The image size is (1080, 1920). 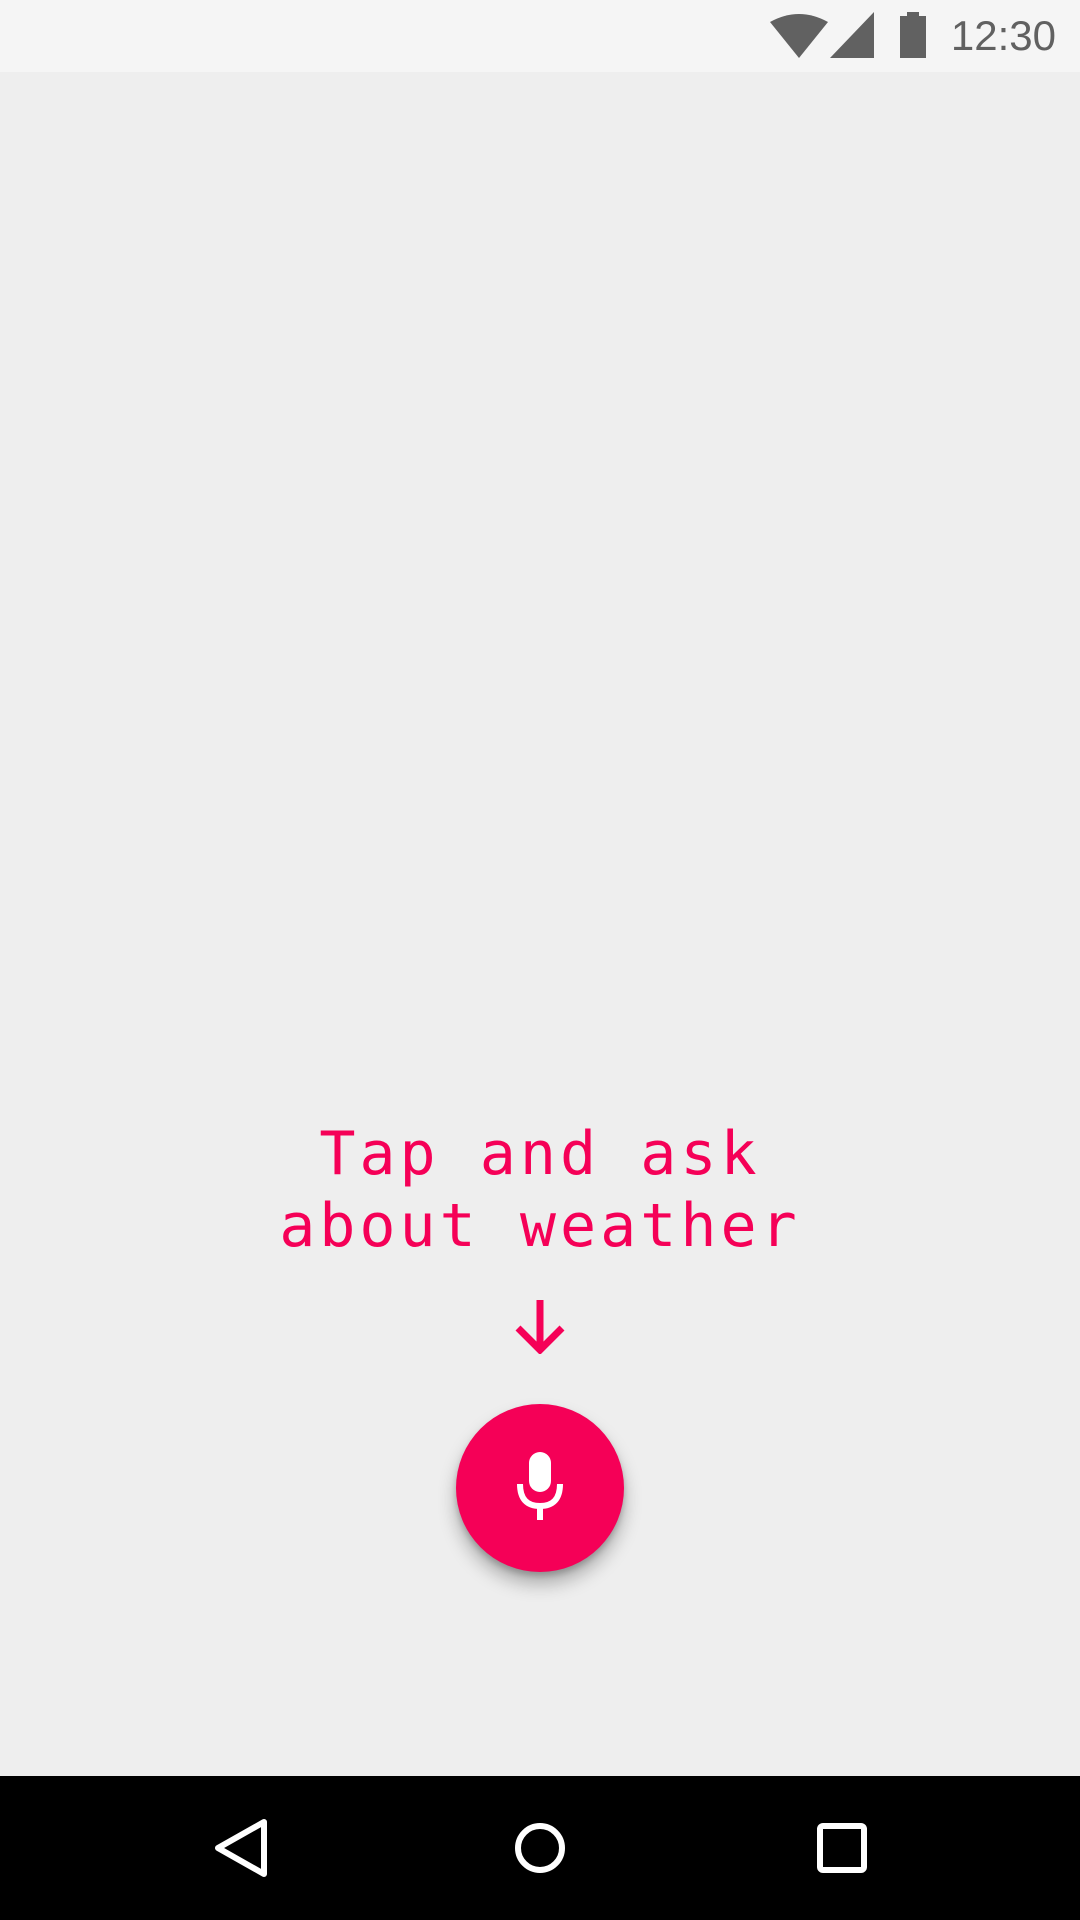 What do you see at coordinates (240, 1848) in the screenshot?
I see `back-icon` at bounding box center [240, 1848].